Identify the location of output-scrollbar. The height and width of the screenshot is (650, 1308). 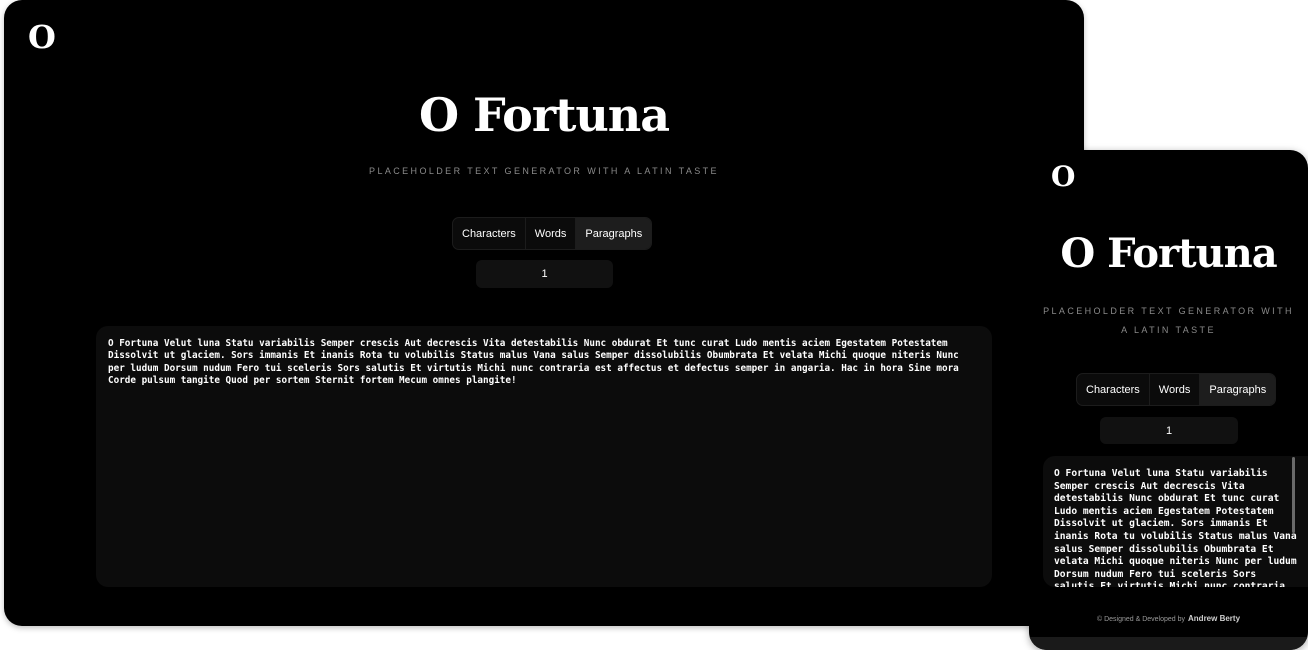
(1293, 495).